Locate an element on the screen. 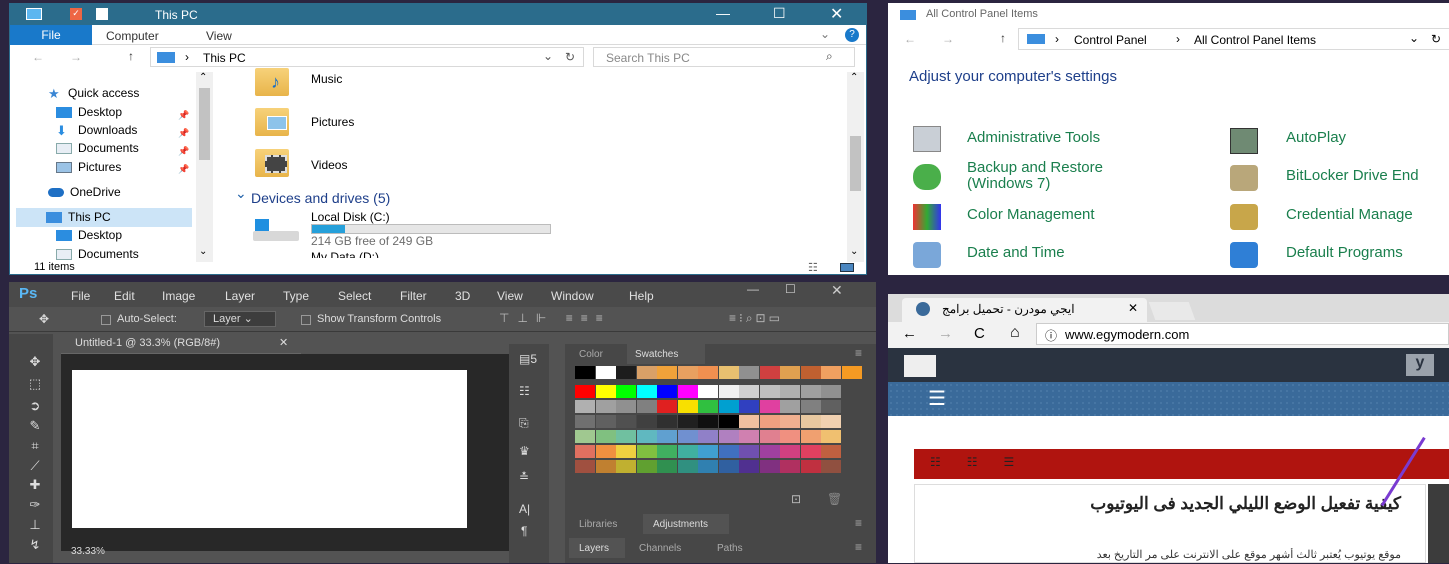 Image resolution: width=1449 pixels, height=564 pixels. nav-quick-access: ★ Quick access is located at coordinates (93, 95).